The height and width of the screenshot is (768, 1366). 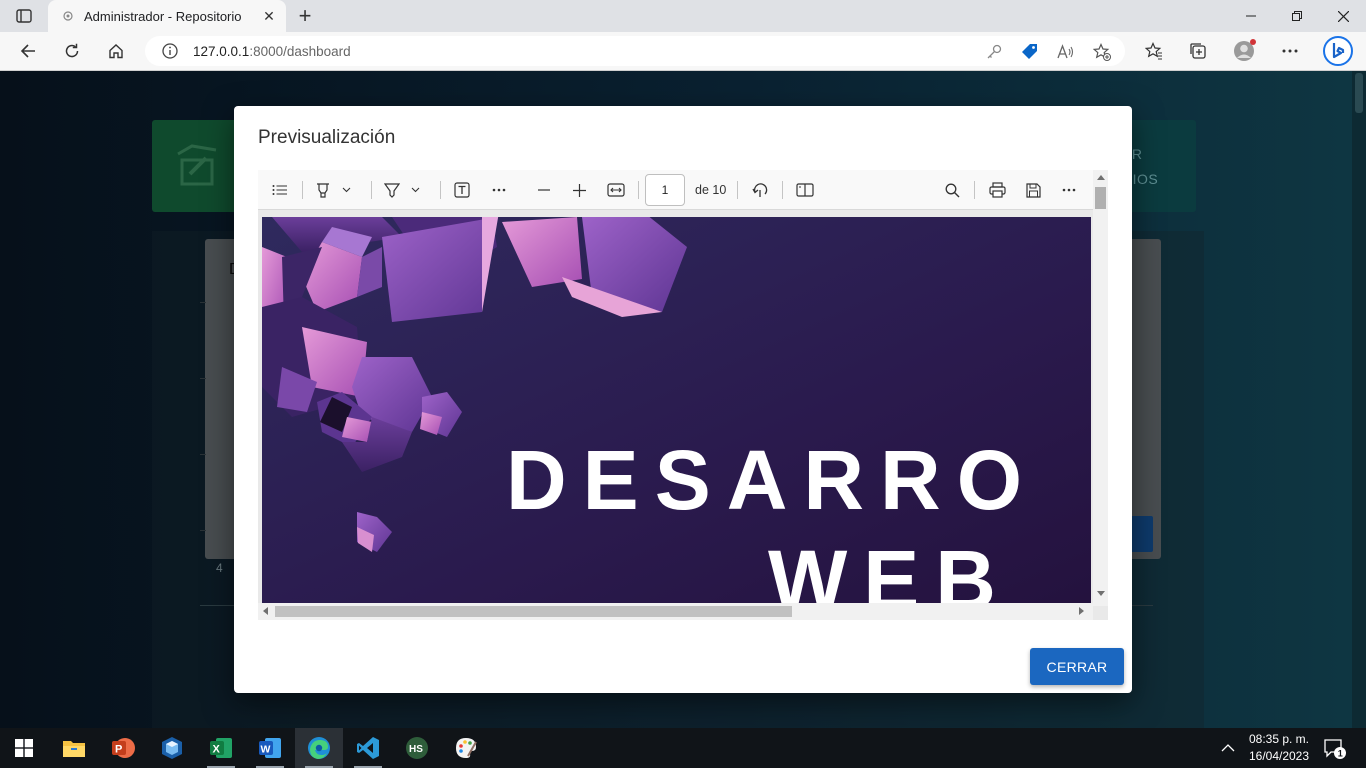 What do you see at coordinates (466, 748) in the screenshot?
I see `taskbar-paint` at bounding box center [466, 748].